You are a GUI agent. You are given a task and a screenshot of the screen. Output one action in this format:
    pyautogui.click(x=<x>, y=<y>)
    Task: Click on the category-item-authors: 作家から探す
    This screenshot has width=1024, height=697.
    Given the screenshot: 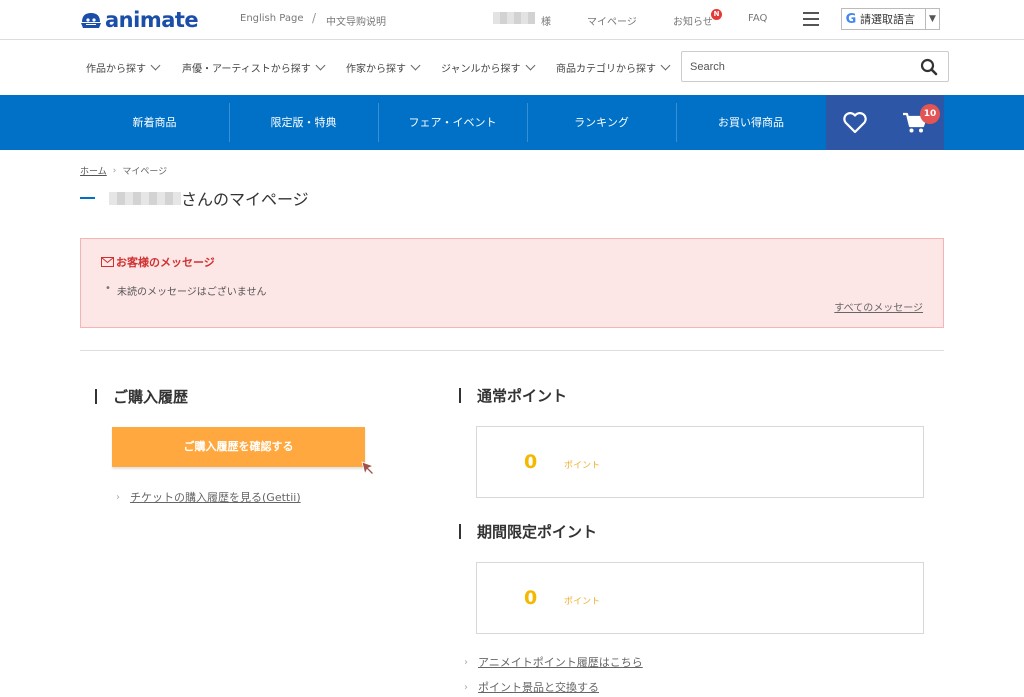 What is the action you would take?
    pyautogui.click(x=383, y=67)
    